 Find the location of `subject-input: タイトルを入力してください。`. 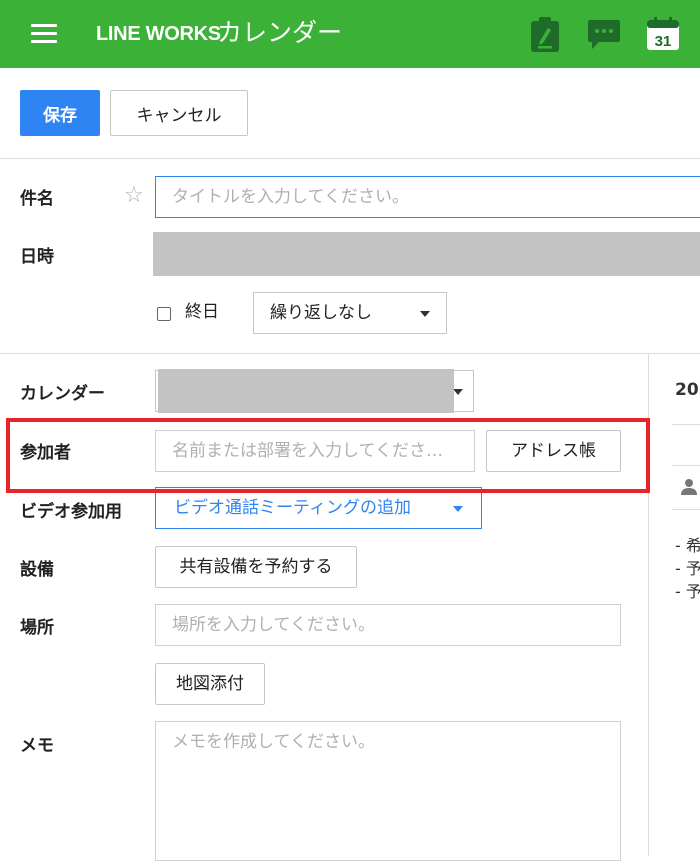

subject-input: タイトルを入力してください。 is located at coordinates (427, 197).